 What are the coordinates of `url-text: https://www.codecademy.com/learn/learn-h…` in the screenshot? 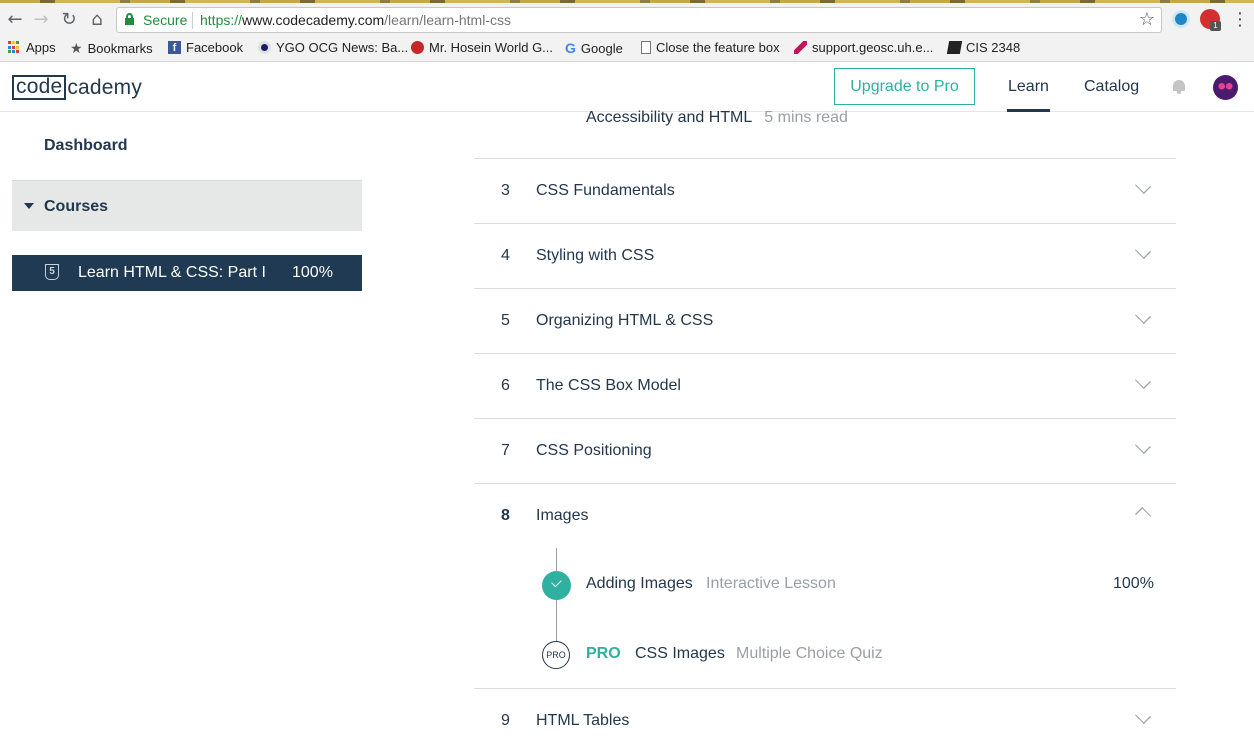 It's located at (355, 20).